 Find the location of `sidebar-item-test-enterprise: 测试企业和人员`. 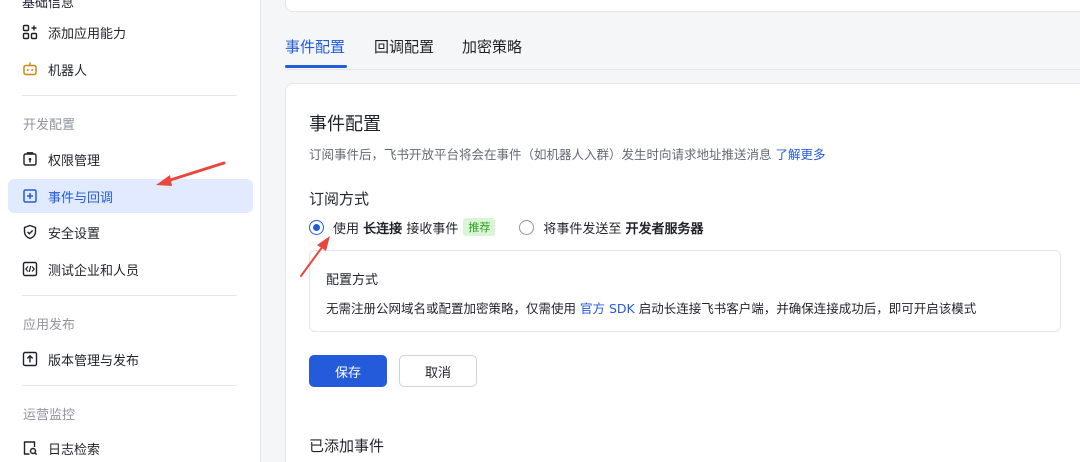

sidebar-item-test-enterprise: 测试企业和人员 is located at coordinates (130, 269).